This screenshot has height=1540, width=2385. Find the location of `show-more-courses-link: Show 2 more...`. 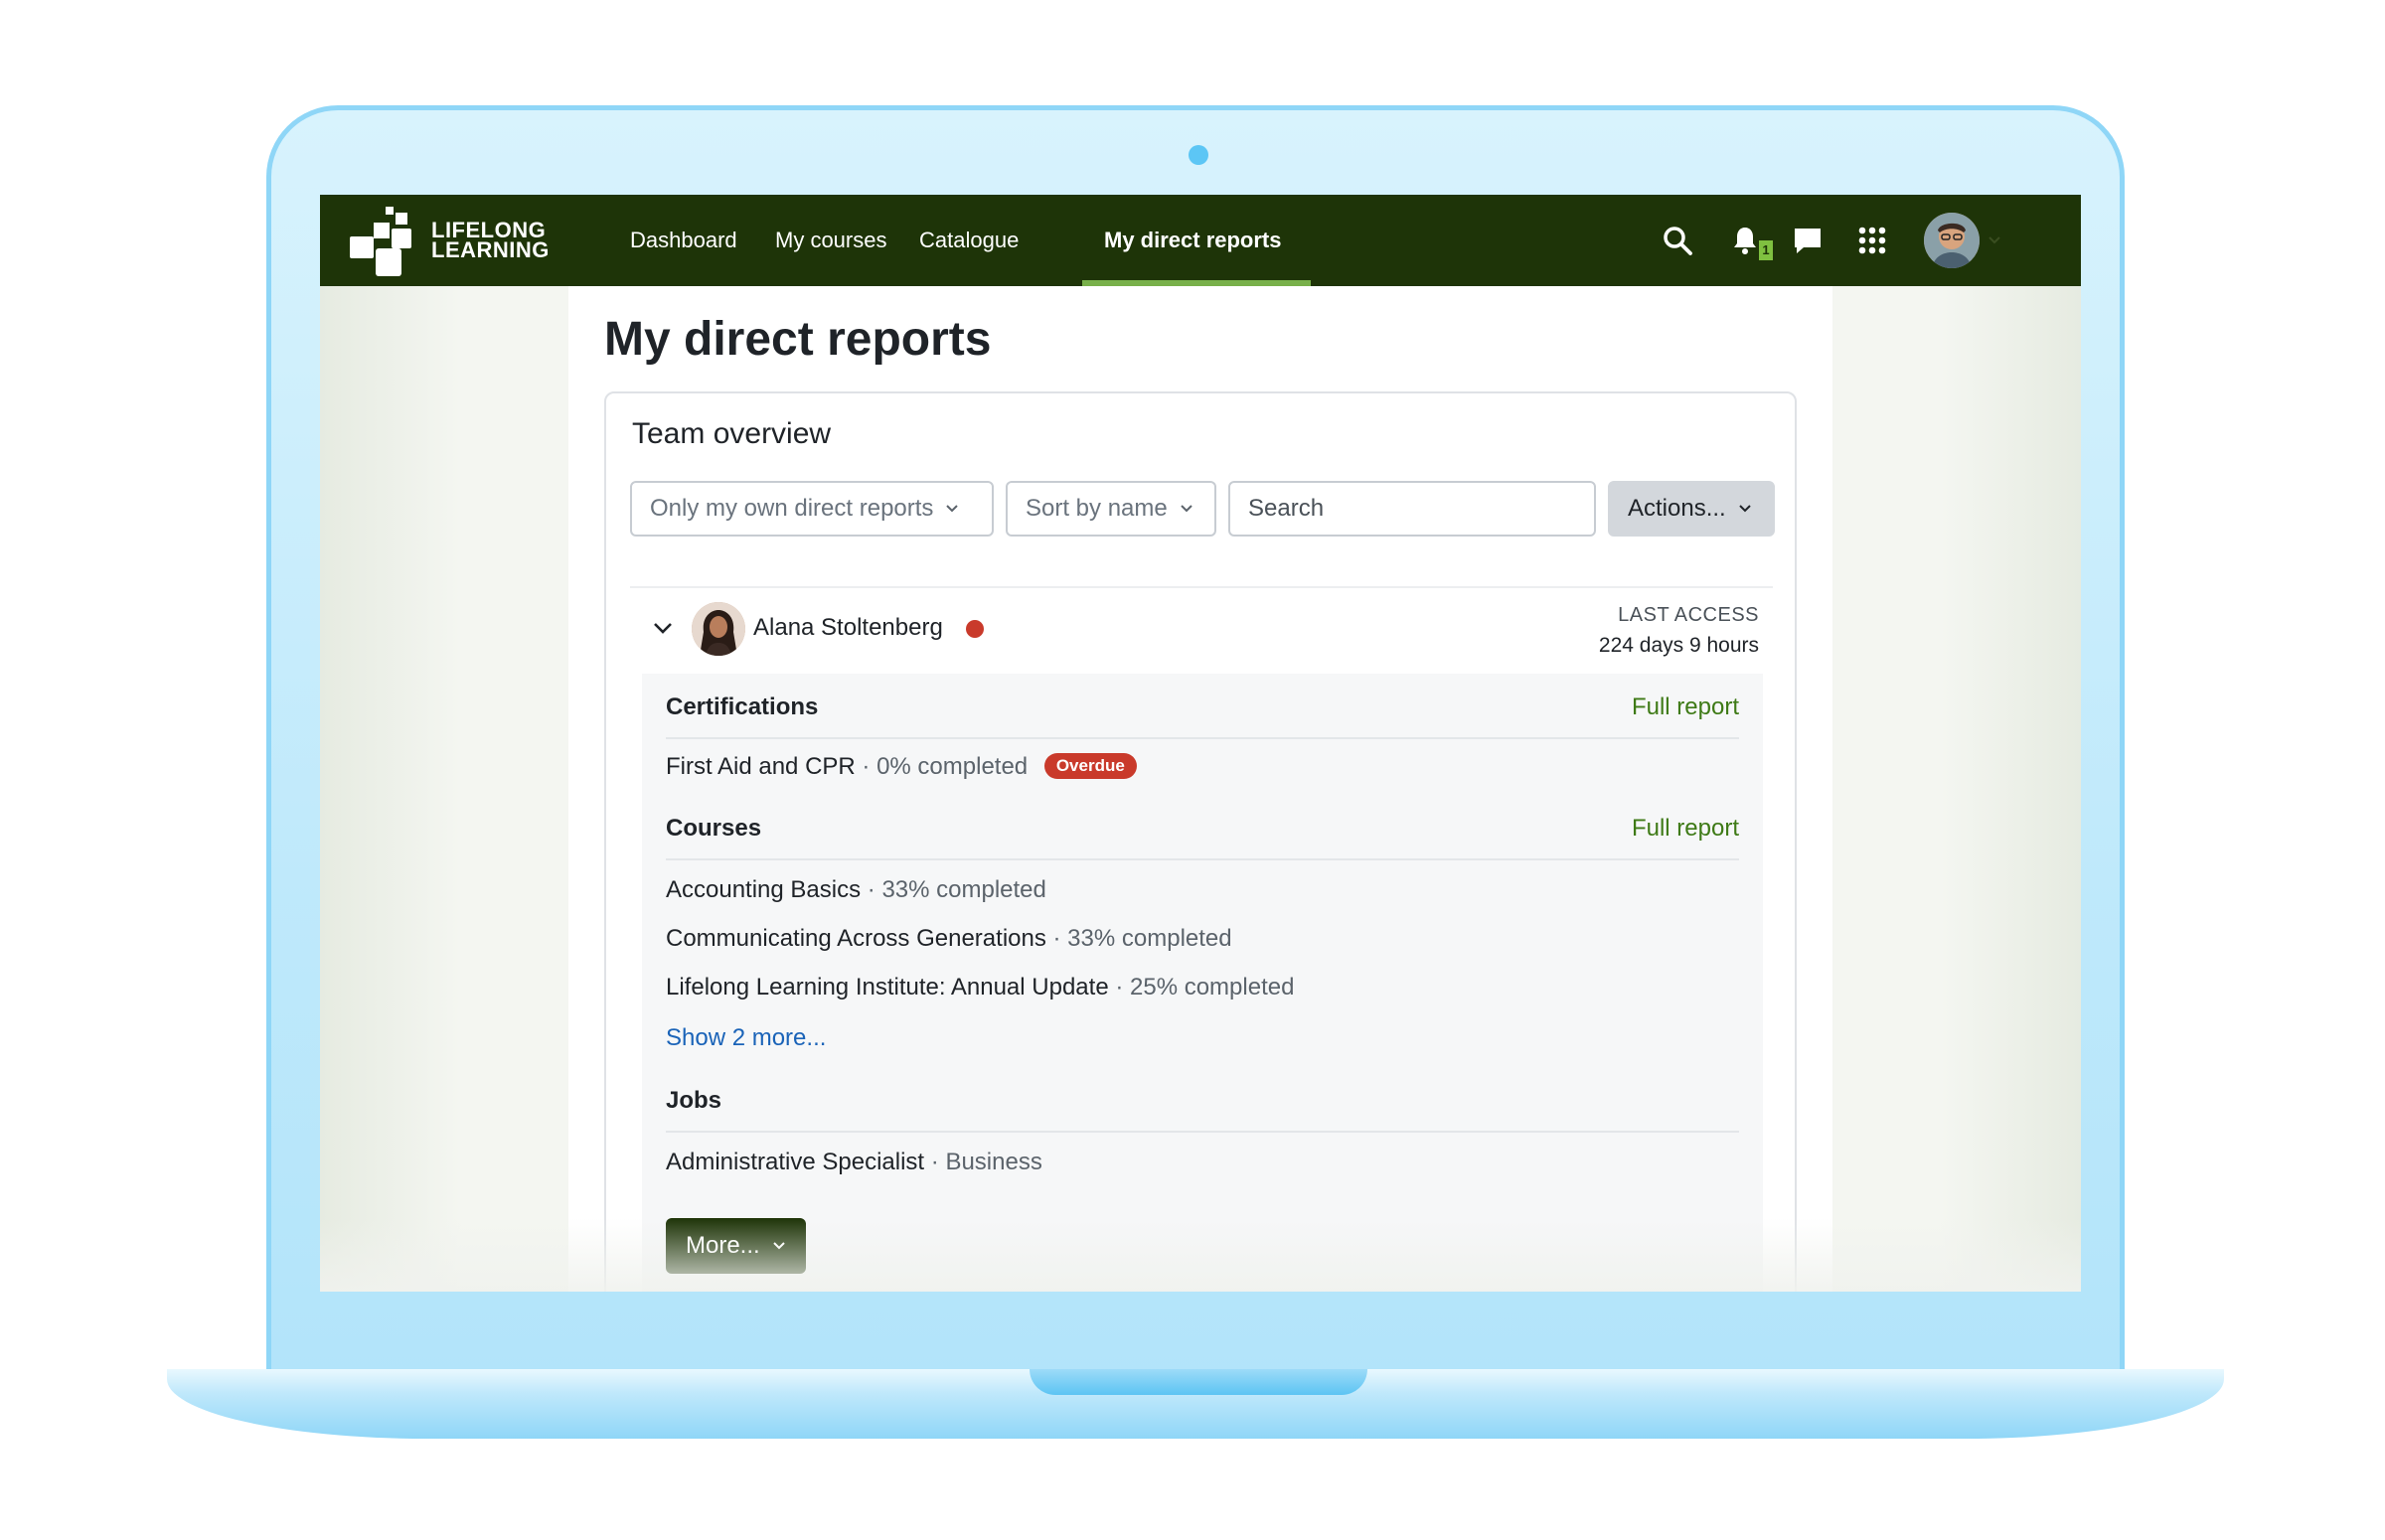

show-more-courses-link: Show 2 more... is located at coordinates (746, 1038).